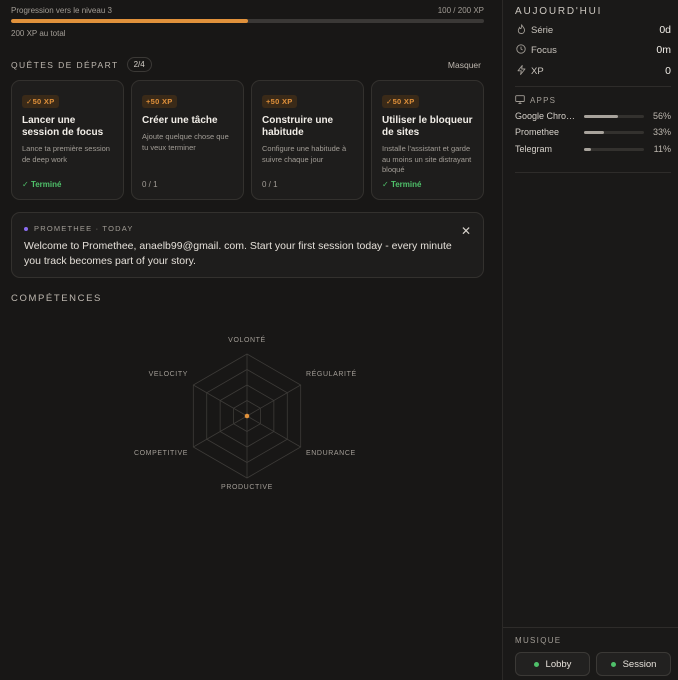  I want to click on monitor-icon, so click(520, 100).